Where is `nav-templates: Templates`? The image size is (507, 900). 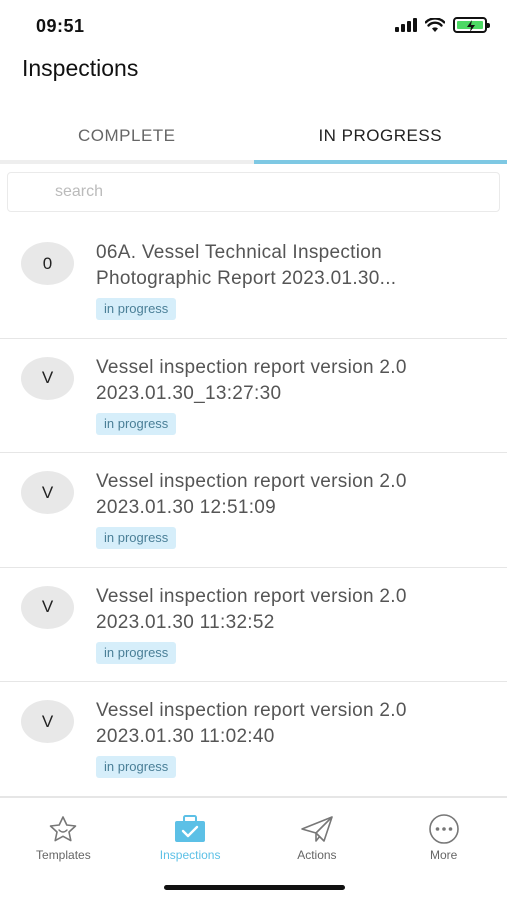
nav-templates: Templates is located at coordinates (63, 837).